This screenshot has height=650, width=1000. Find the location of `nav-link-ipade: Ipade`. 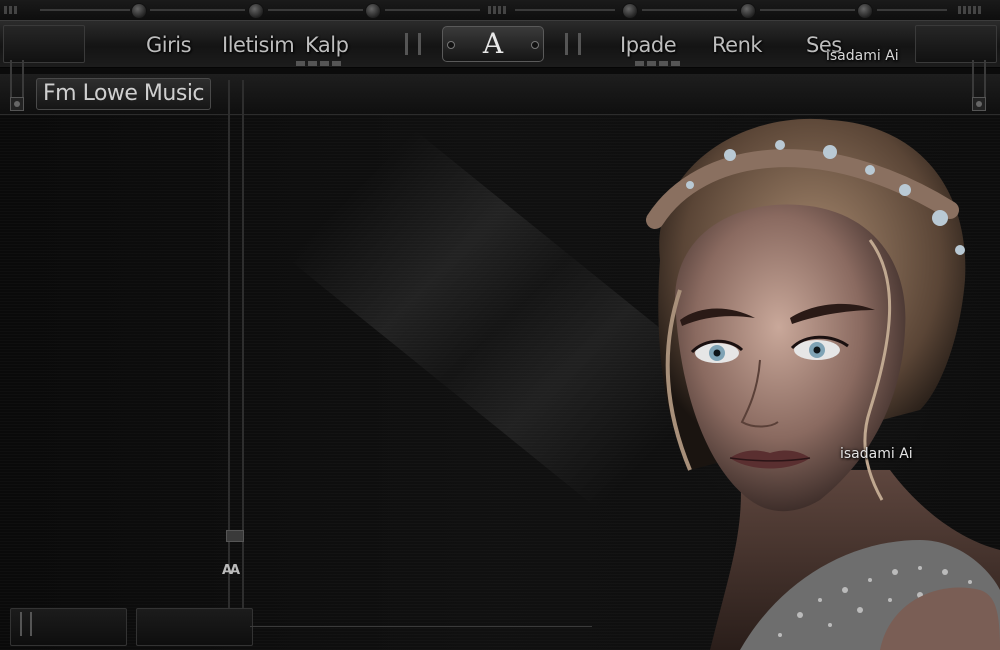

nav-link-ipade: Ipade is located at coordinates (648, 45).